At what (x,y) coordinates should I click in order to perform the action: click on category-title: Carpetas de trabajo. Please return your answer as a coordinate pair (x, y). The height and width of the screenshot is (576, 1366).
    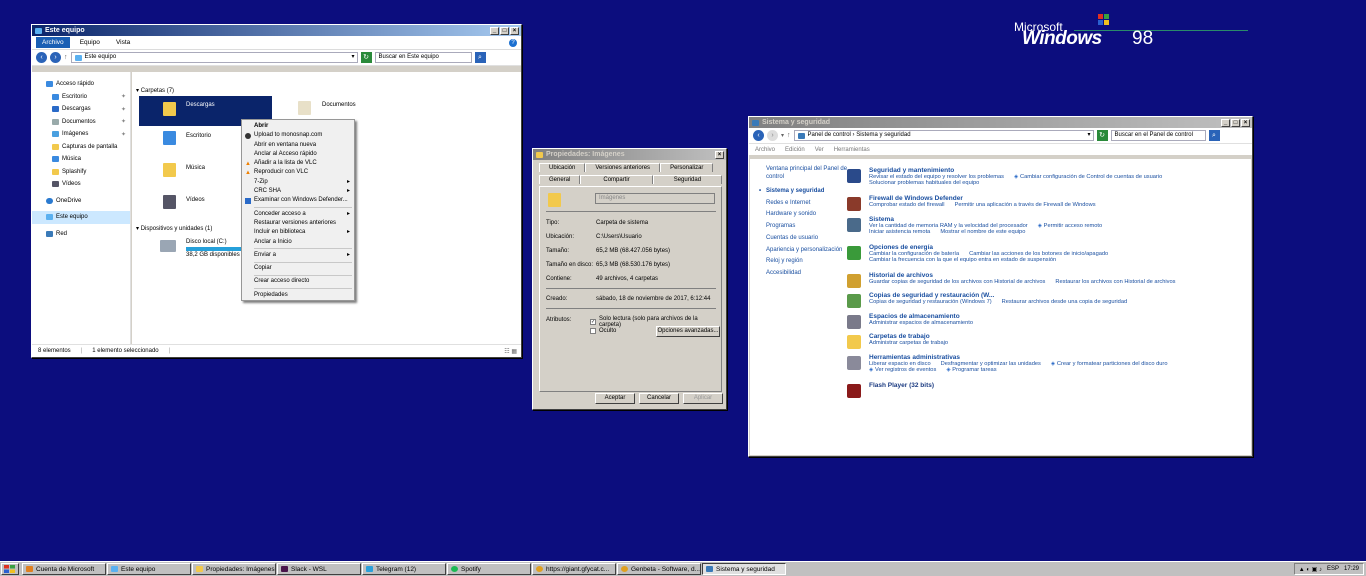
    Looking at the image, I should click on (1055, 336).